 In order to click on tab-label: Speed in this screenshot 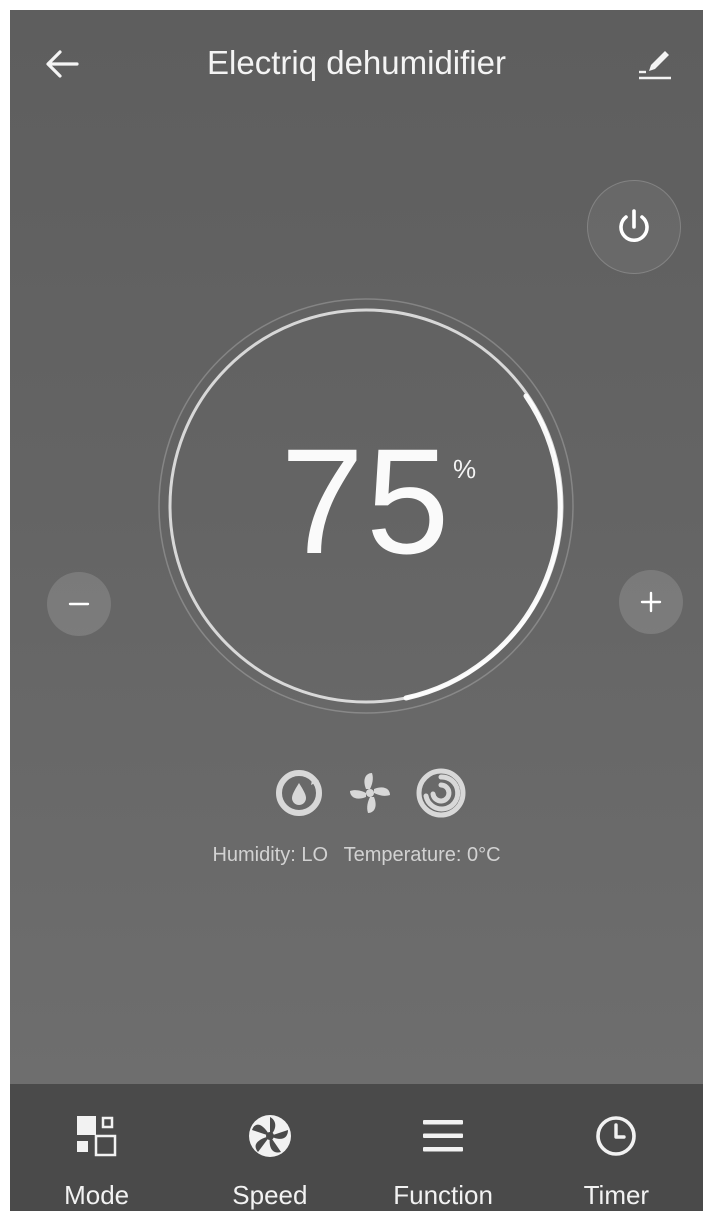, I will do `click(270, 1195)`.